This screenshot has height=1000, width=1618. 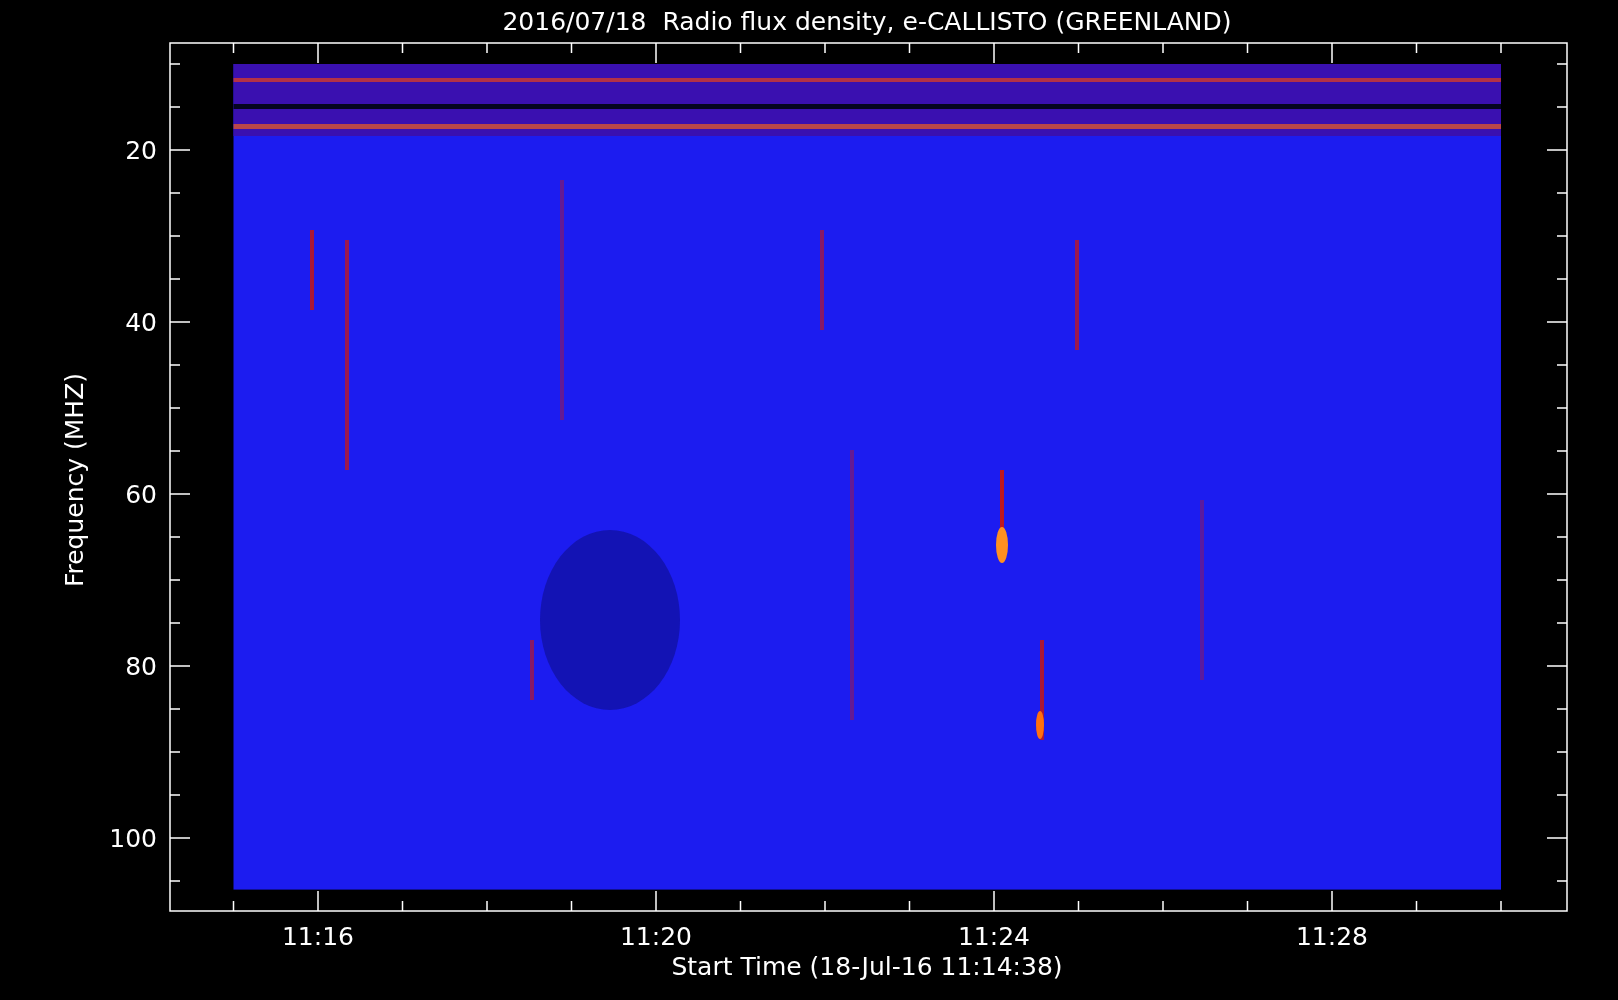 I want to click on y-tick-label: 40, so click(x=141, y=322).